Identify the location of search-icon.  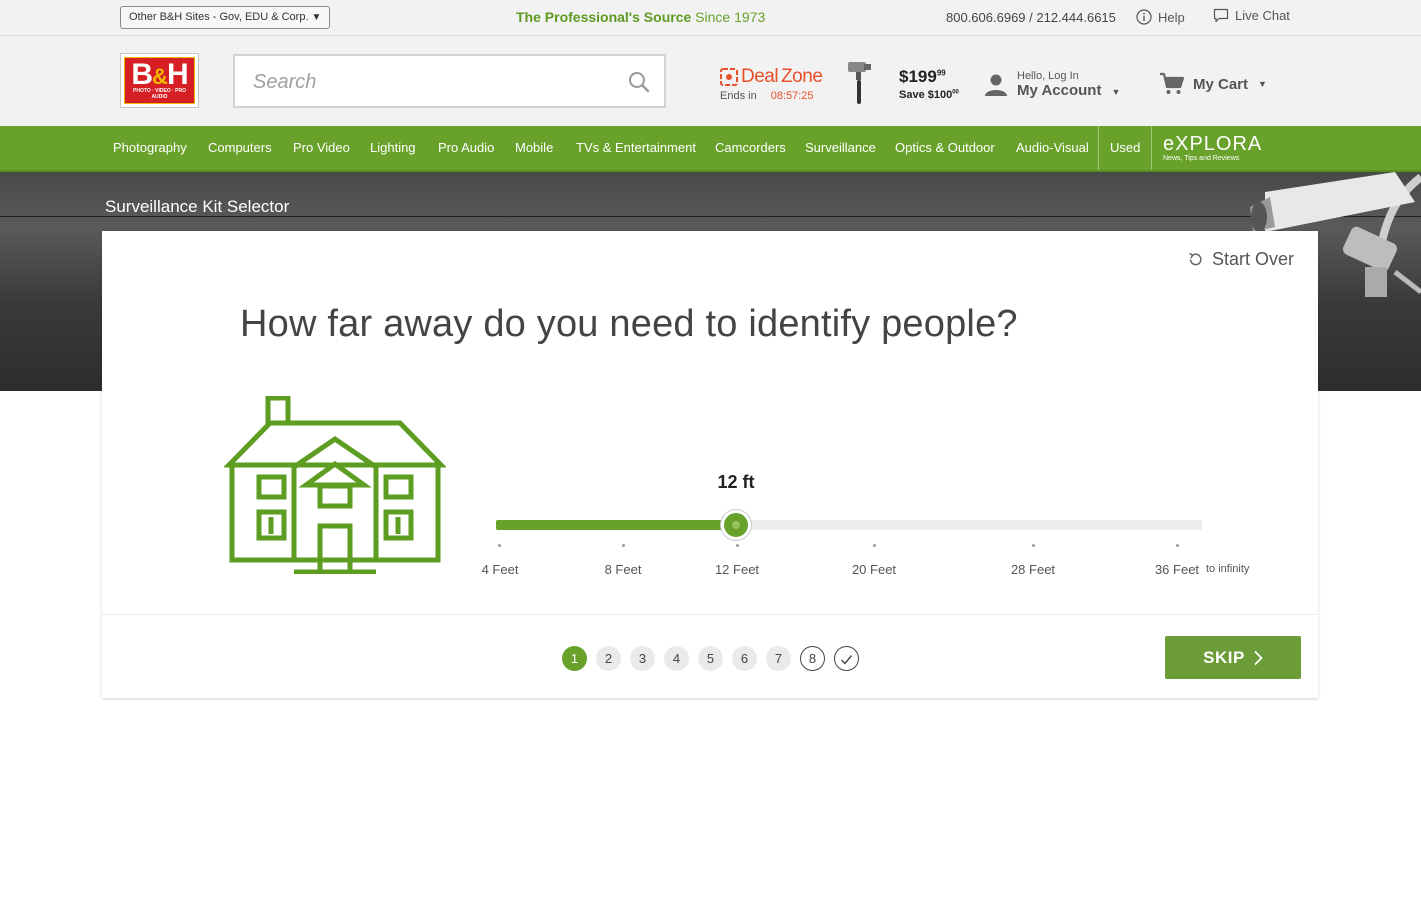
(639, 82).